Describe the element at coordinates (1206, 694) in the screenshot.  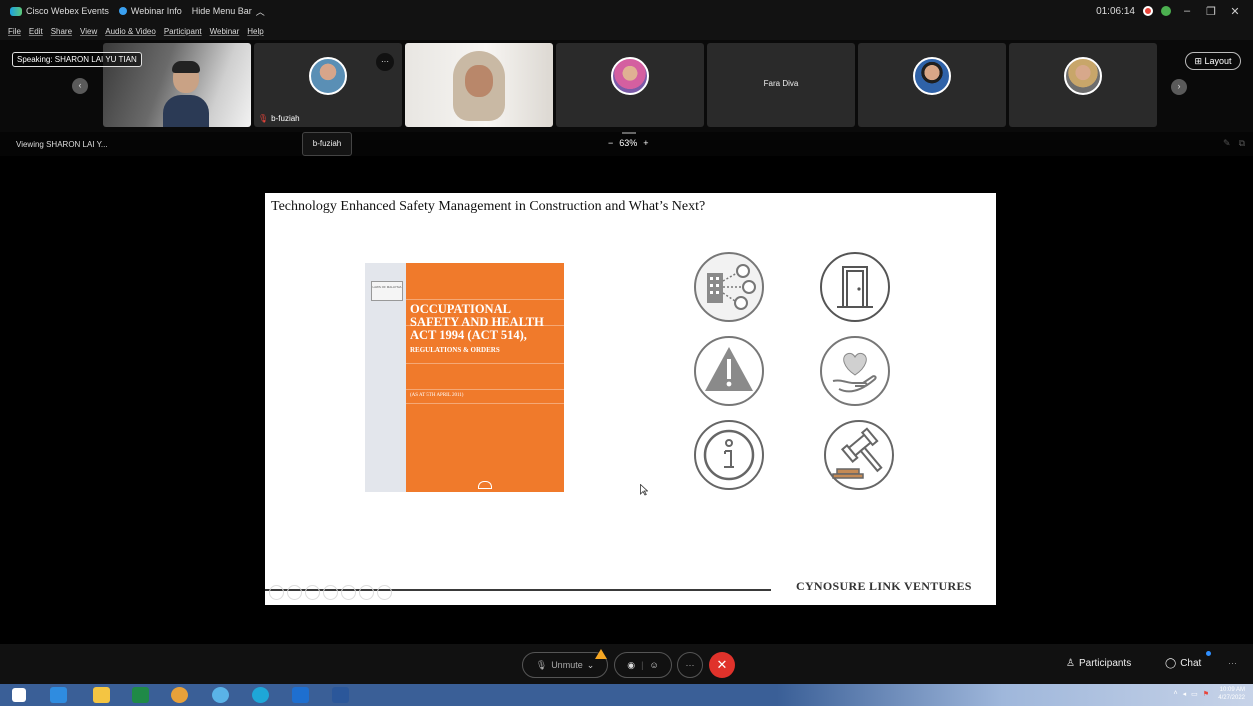
I see `flag-icon: ⚑` at that location.